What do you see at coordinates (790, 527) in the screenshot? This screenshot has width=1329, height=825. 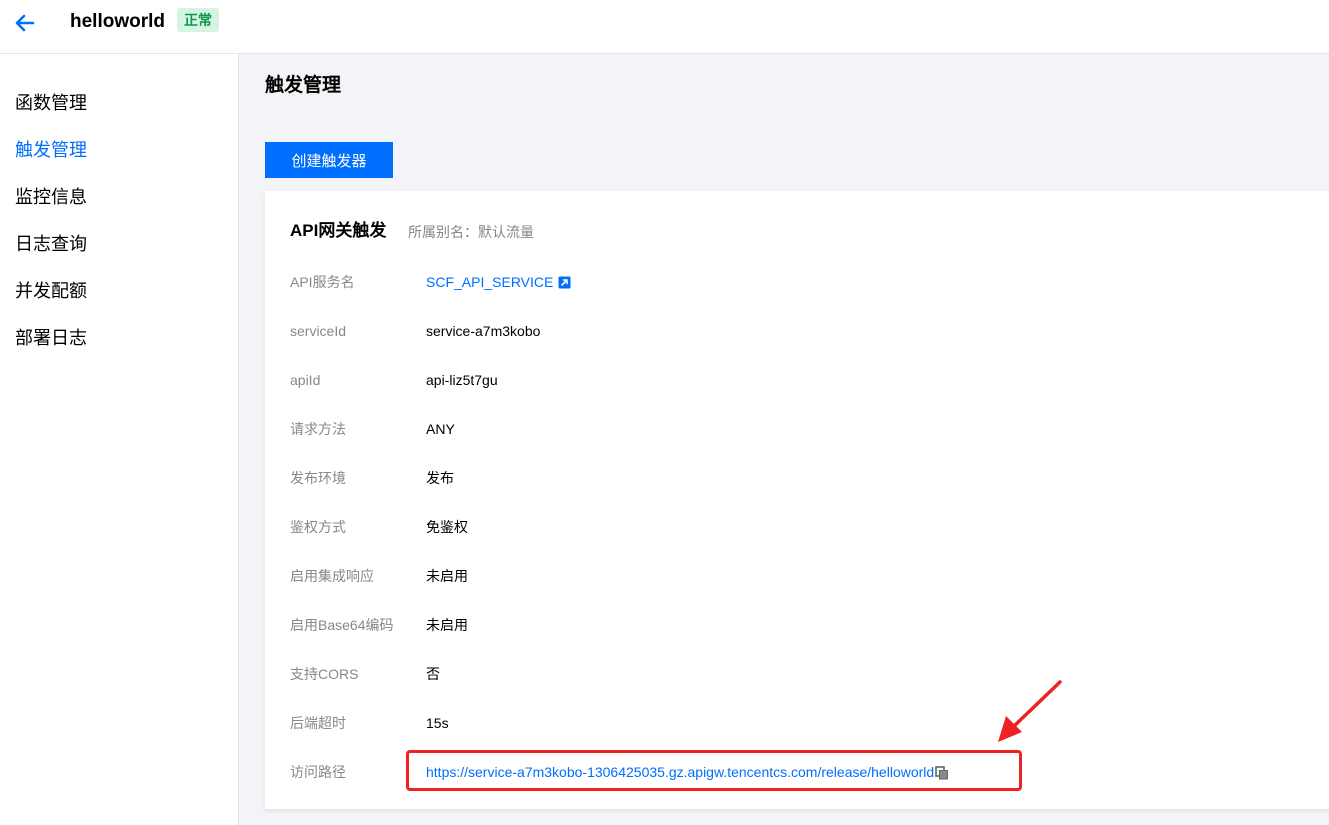 I see `detail-row: 鉴权方式 免鉴权` at bounding box center [790, 527].